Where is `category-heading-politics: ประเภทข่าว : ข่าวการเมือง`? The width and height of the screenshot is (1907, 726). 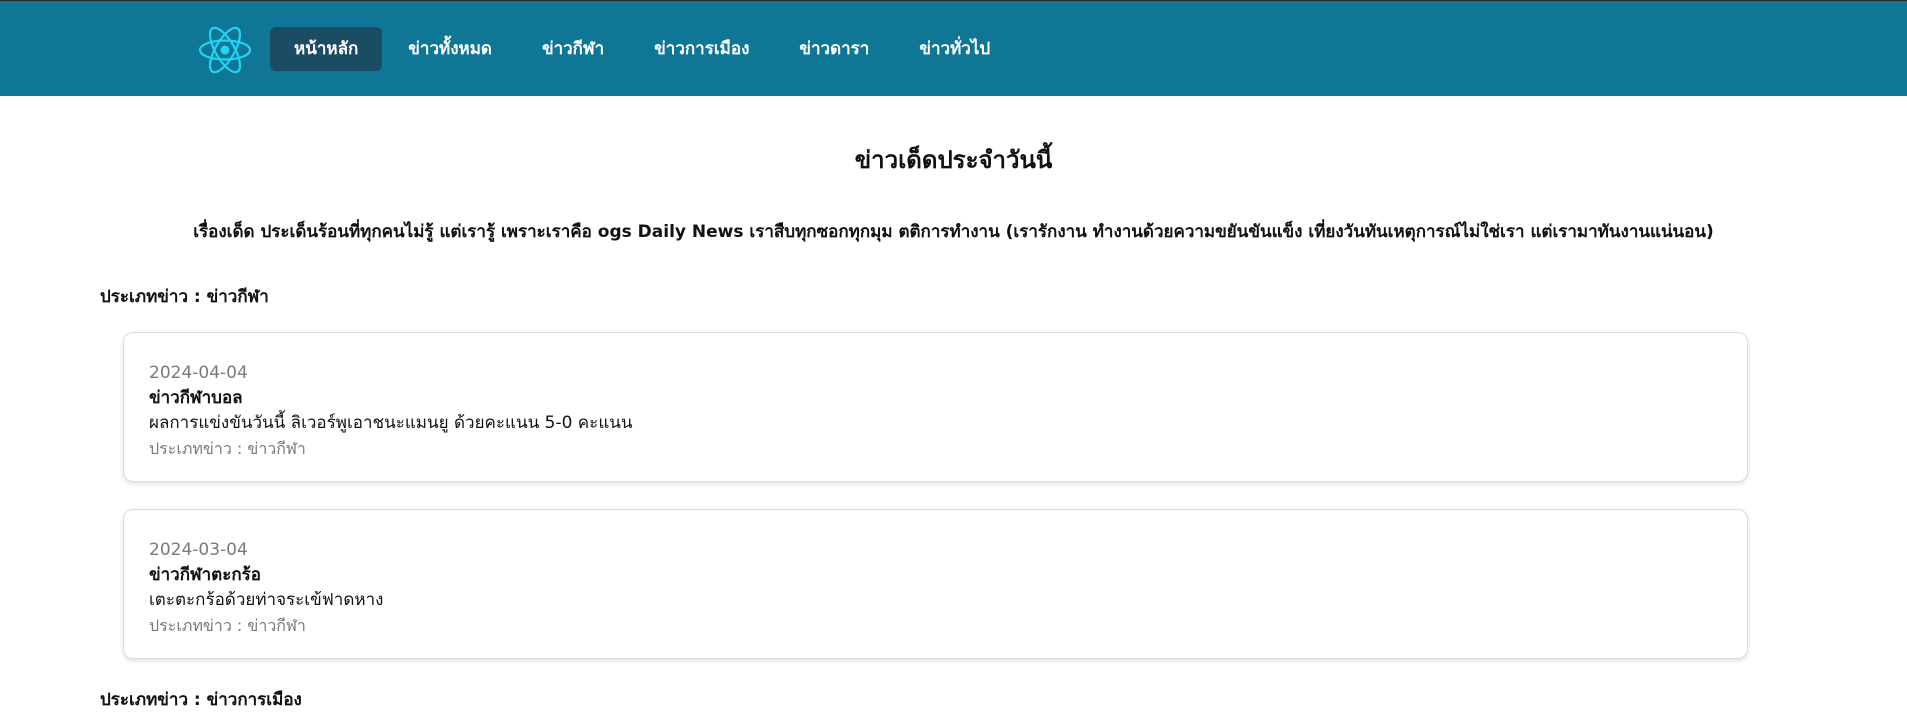
category-heading-politics: ประเภทข่าว : ข่าวการเมือง is located at coordinates (201, 700).